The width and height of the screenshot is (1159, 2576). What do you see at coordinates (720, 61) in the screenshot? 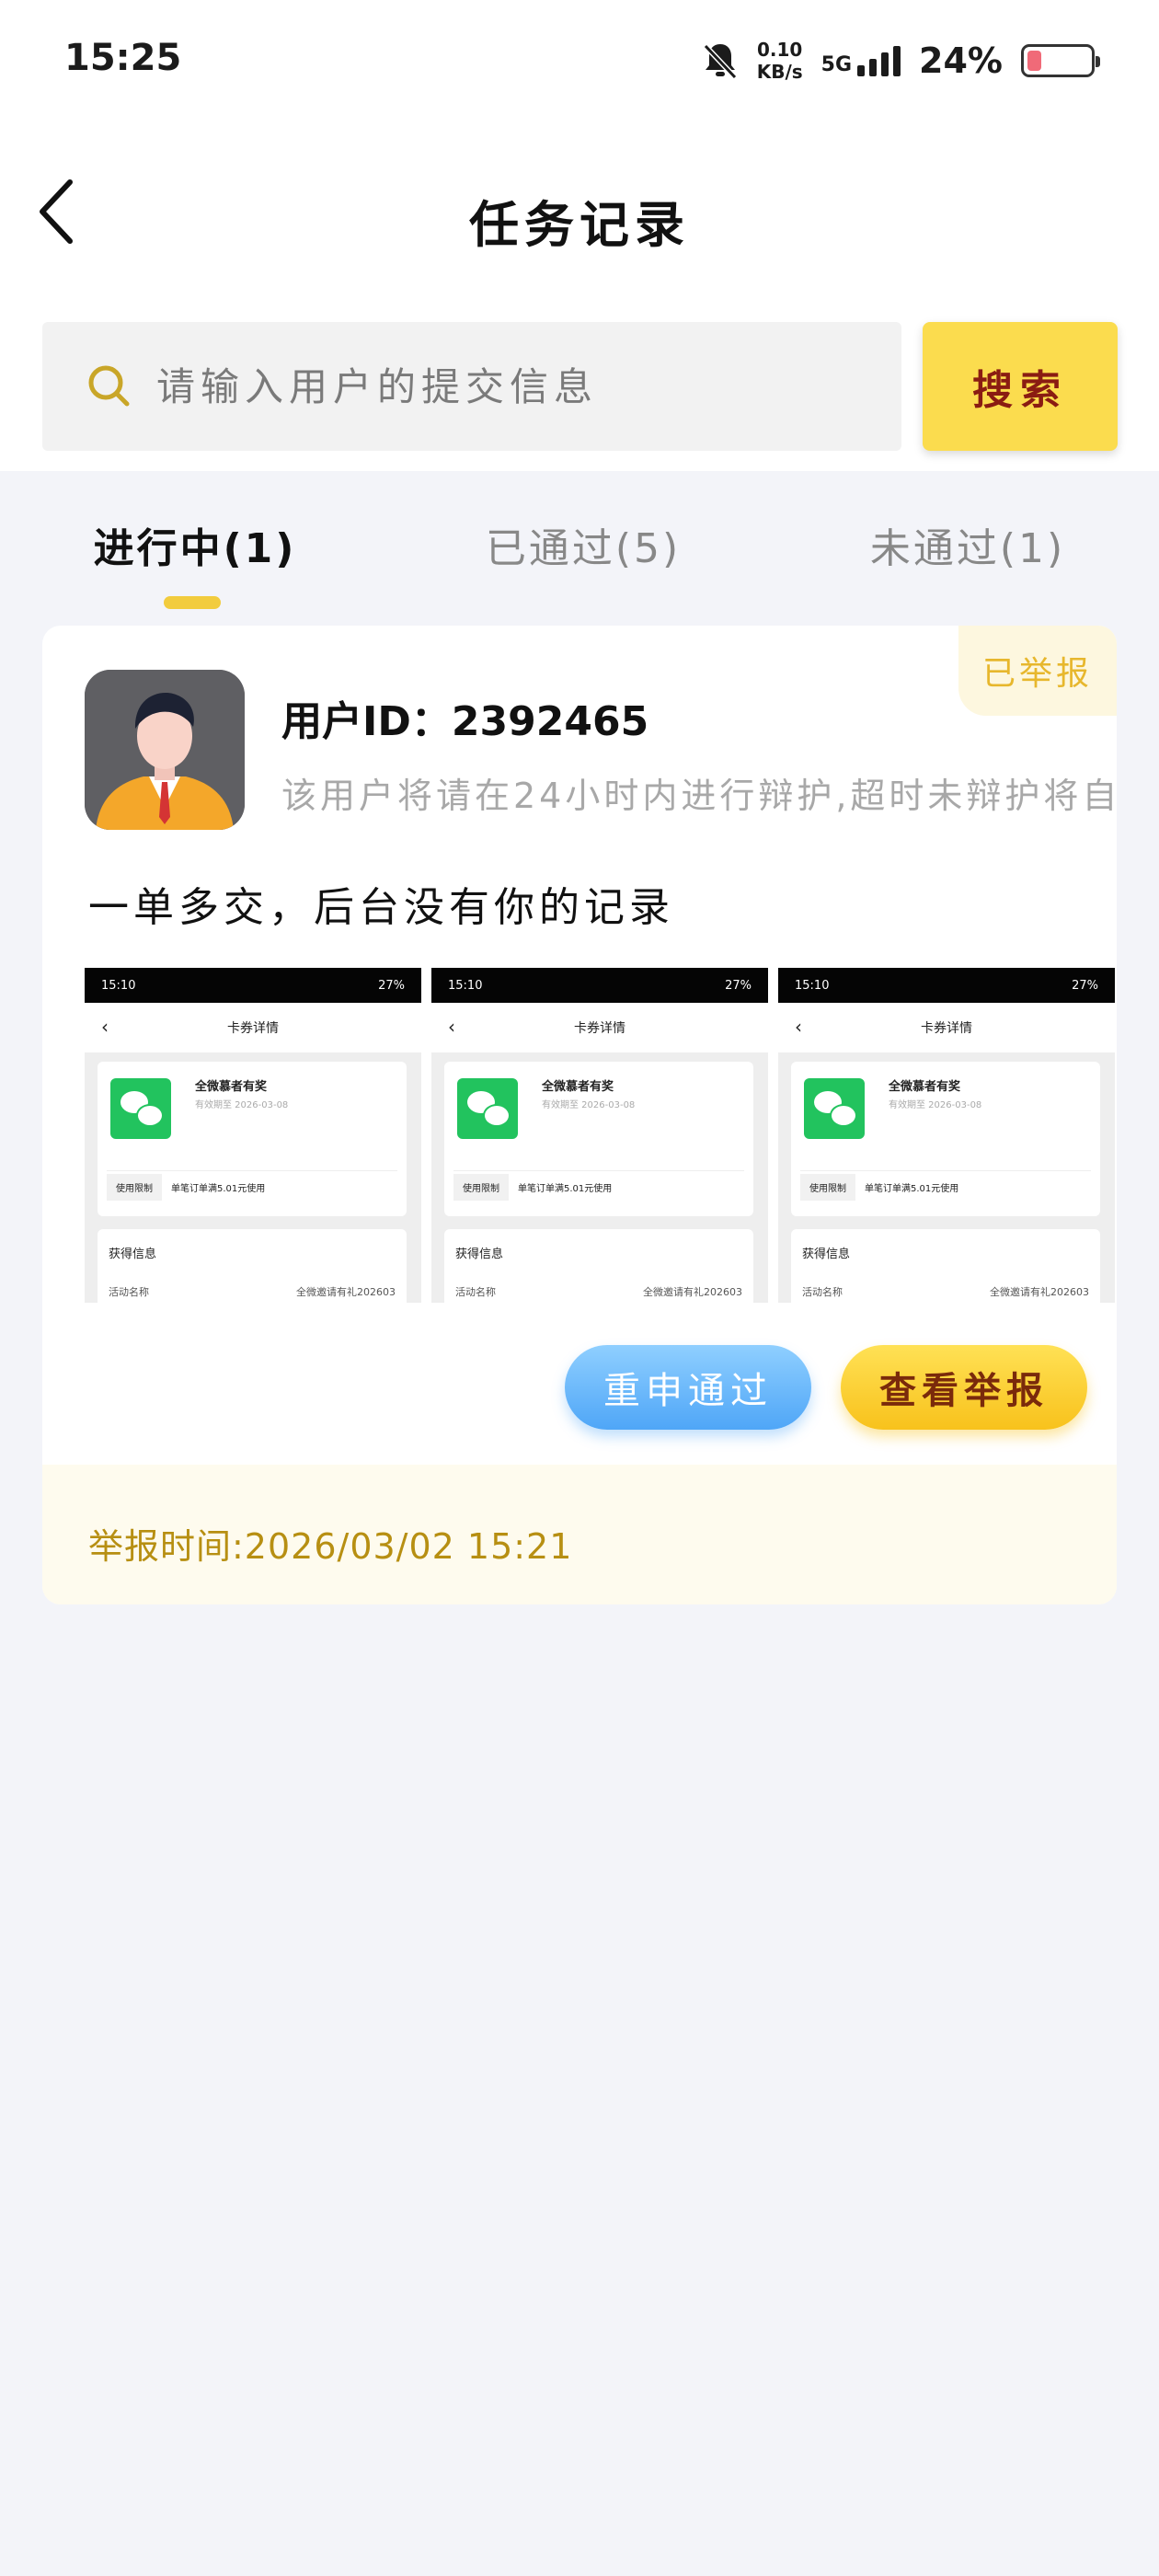
I see `mute-bell-icon` at bounding box center [720, 61].